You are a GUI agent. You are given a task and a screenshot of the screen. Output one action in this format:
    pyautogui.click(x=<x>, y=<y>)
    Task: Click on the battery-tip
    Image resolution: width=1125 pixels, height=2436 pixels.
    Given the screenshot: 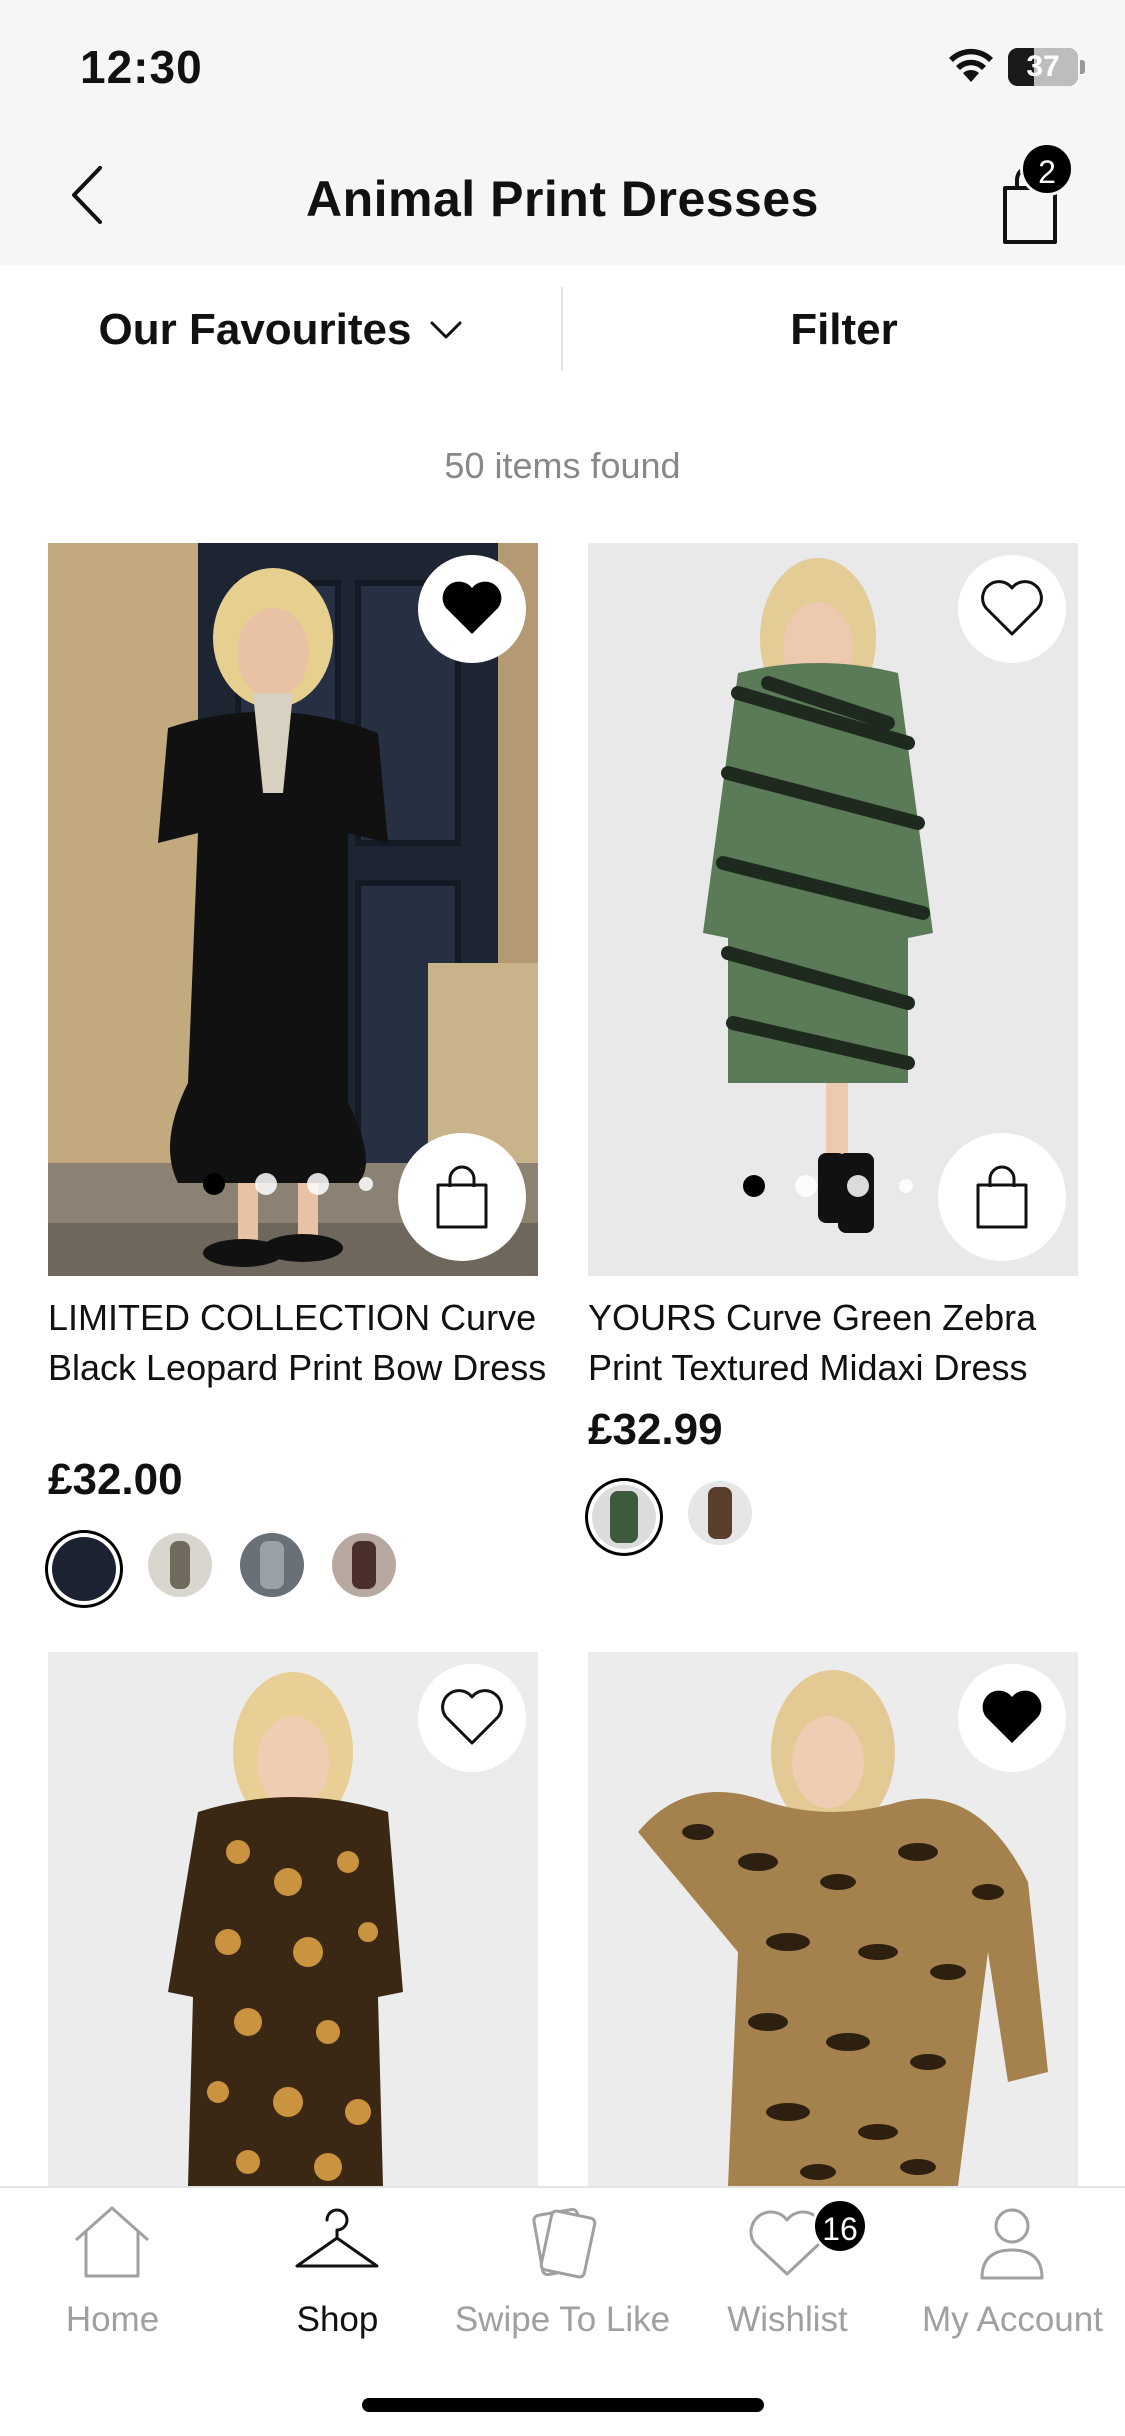 What is the action you would take?
    pyautogui.click(x=1082, y=67)
    